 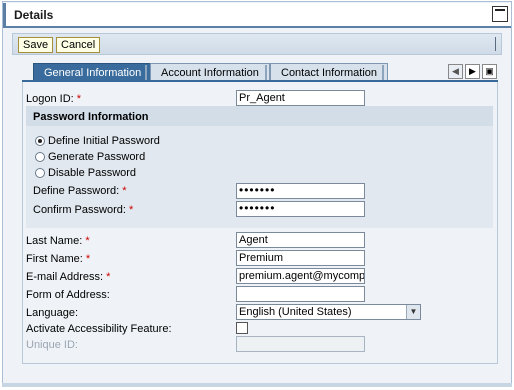 What do you see at coordinates (489, 71) in the screenshot?
I see `tab-list-icon: ▣` at bounding box center [489, 71].